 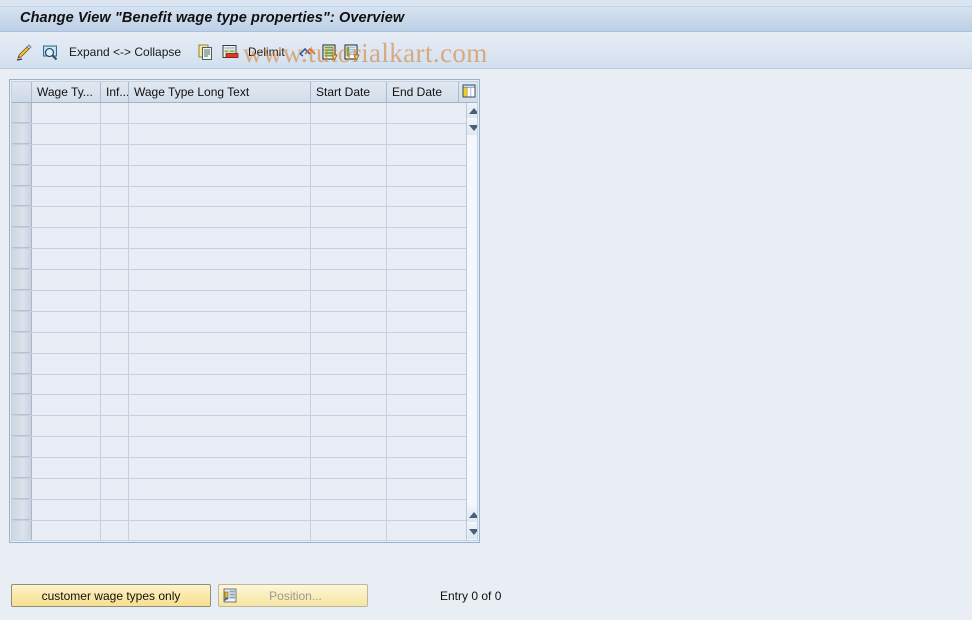 I want to click on delete-row-button, so click(x=230, y=52).